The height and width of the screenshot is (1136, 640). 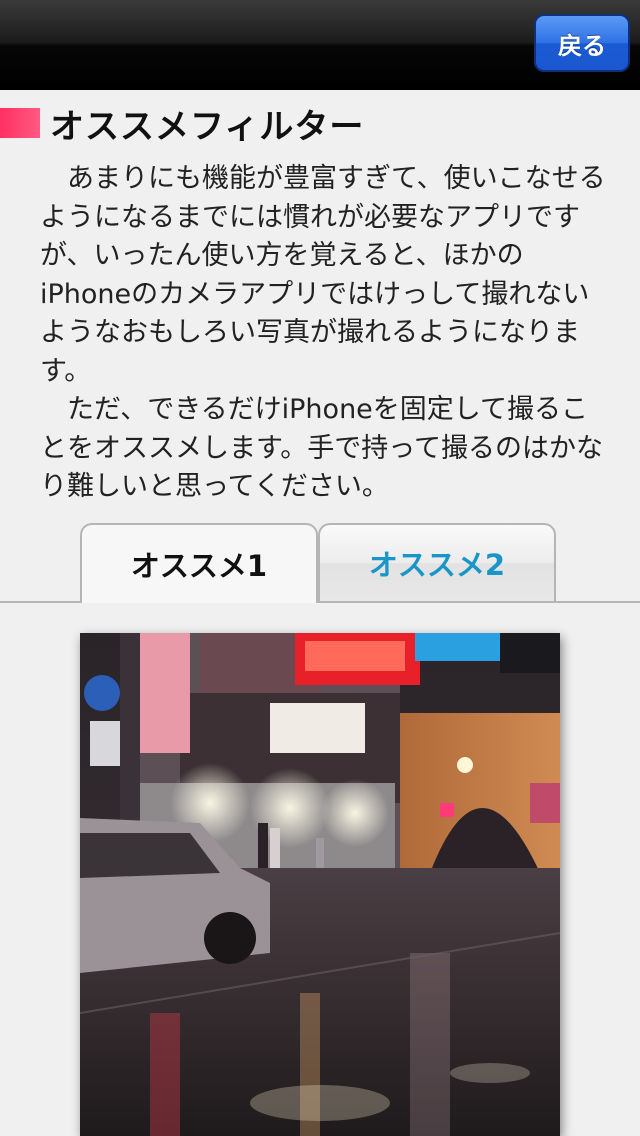 I want to click on back-button: 戻る, so click(x=582, y=43).